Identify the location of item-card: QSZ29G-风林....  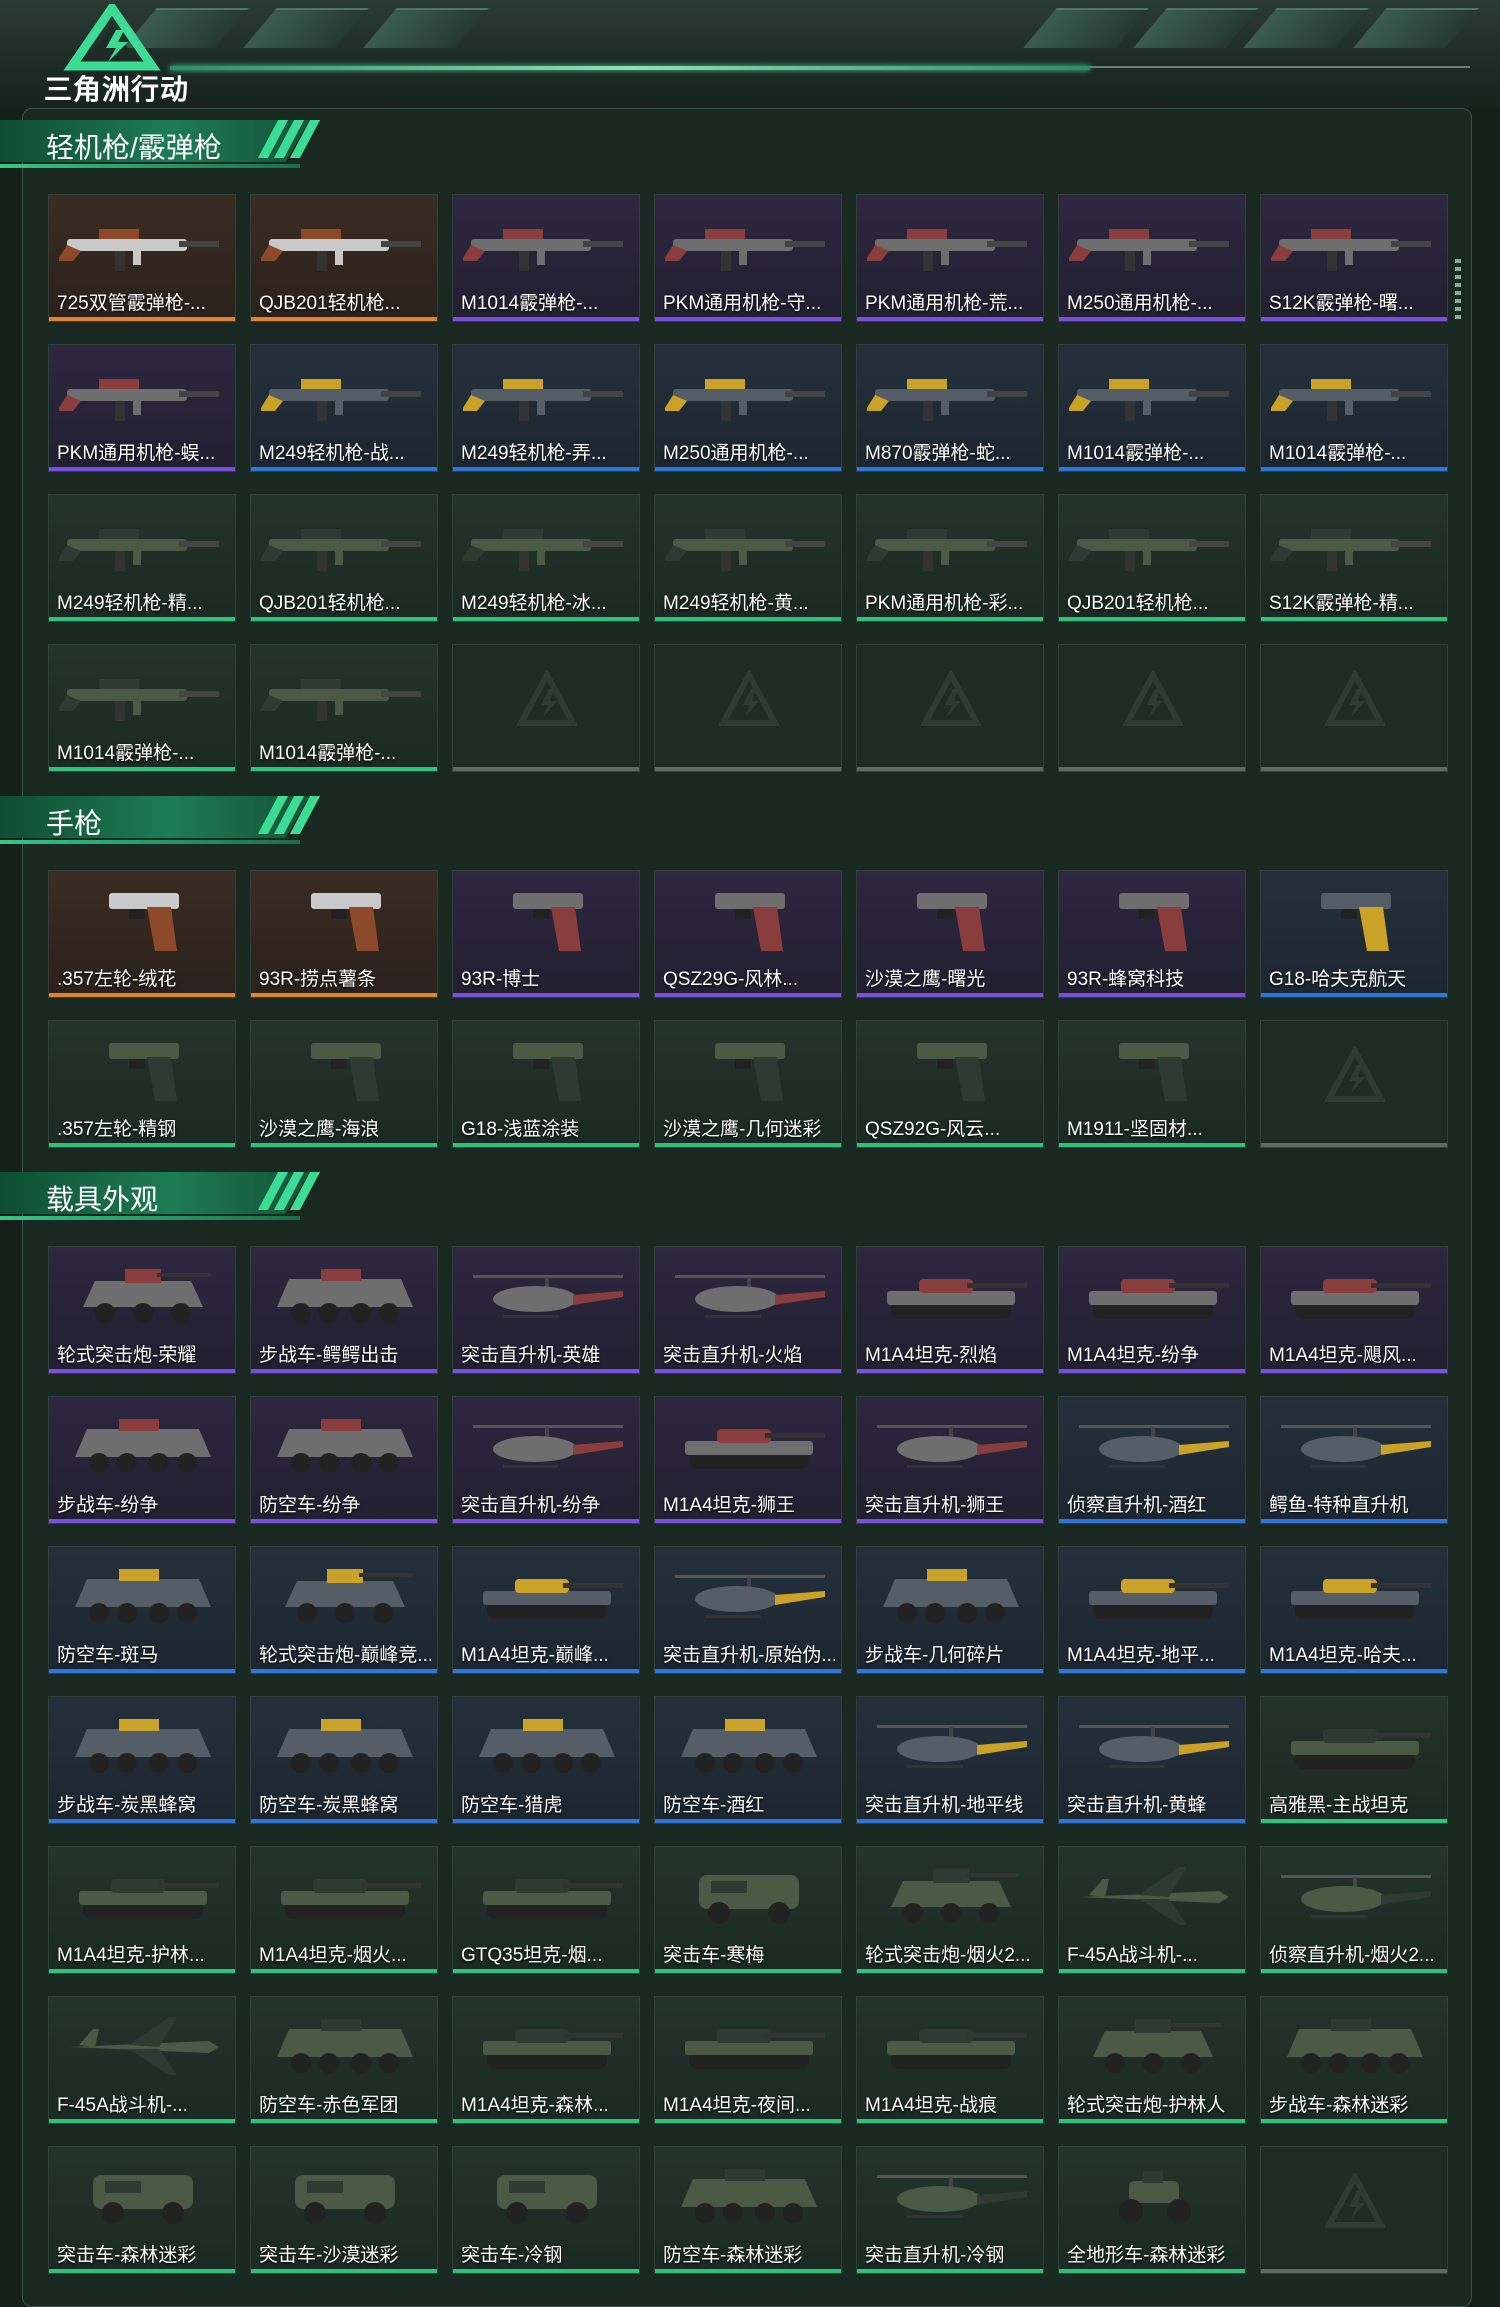
(748, 934).